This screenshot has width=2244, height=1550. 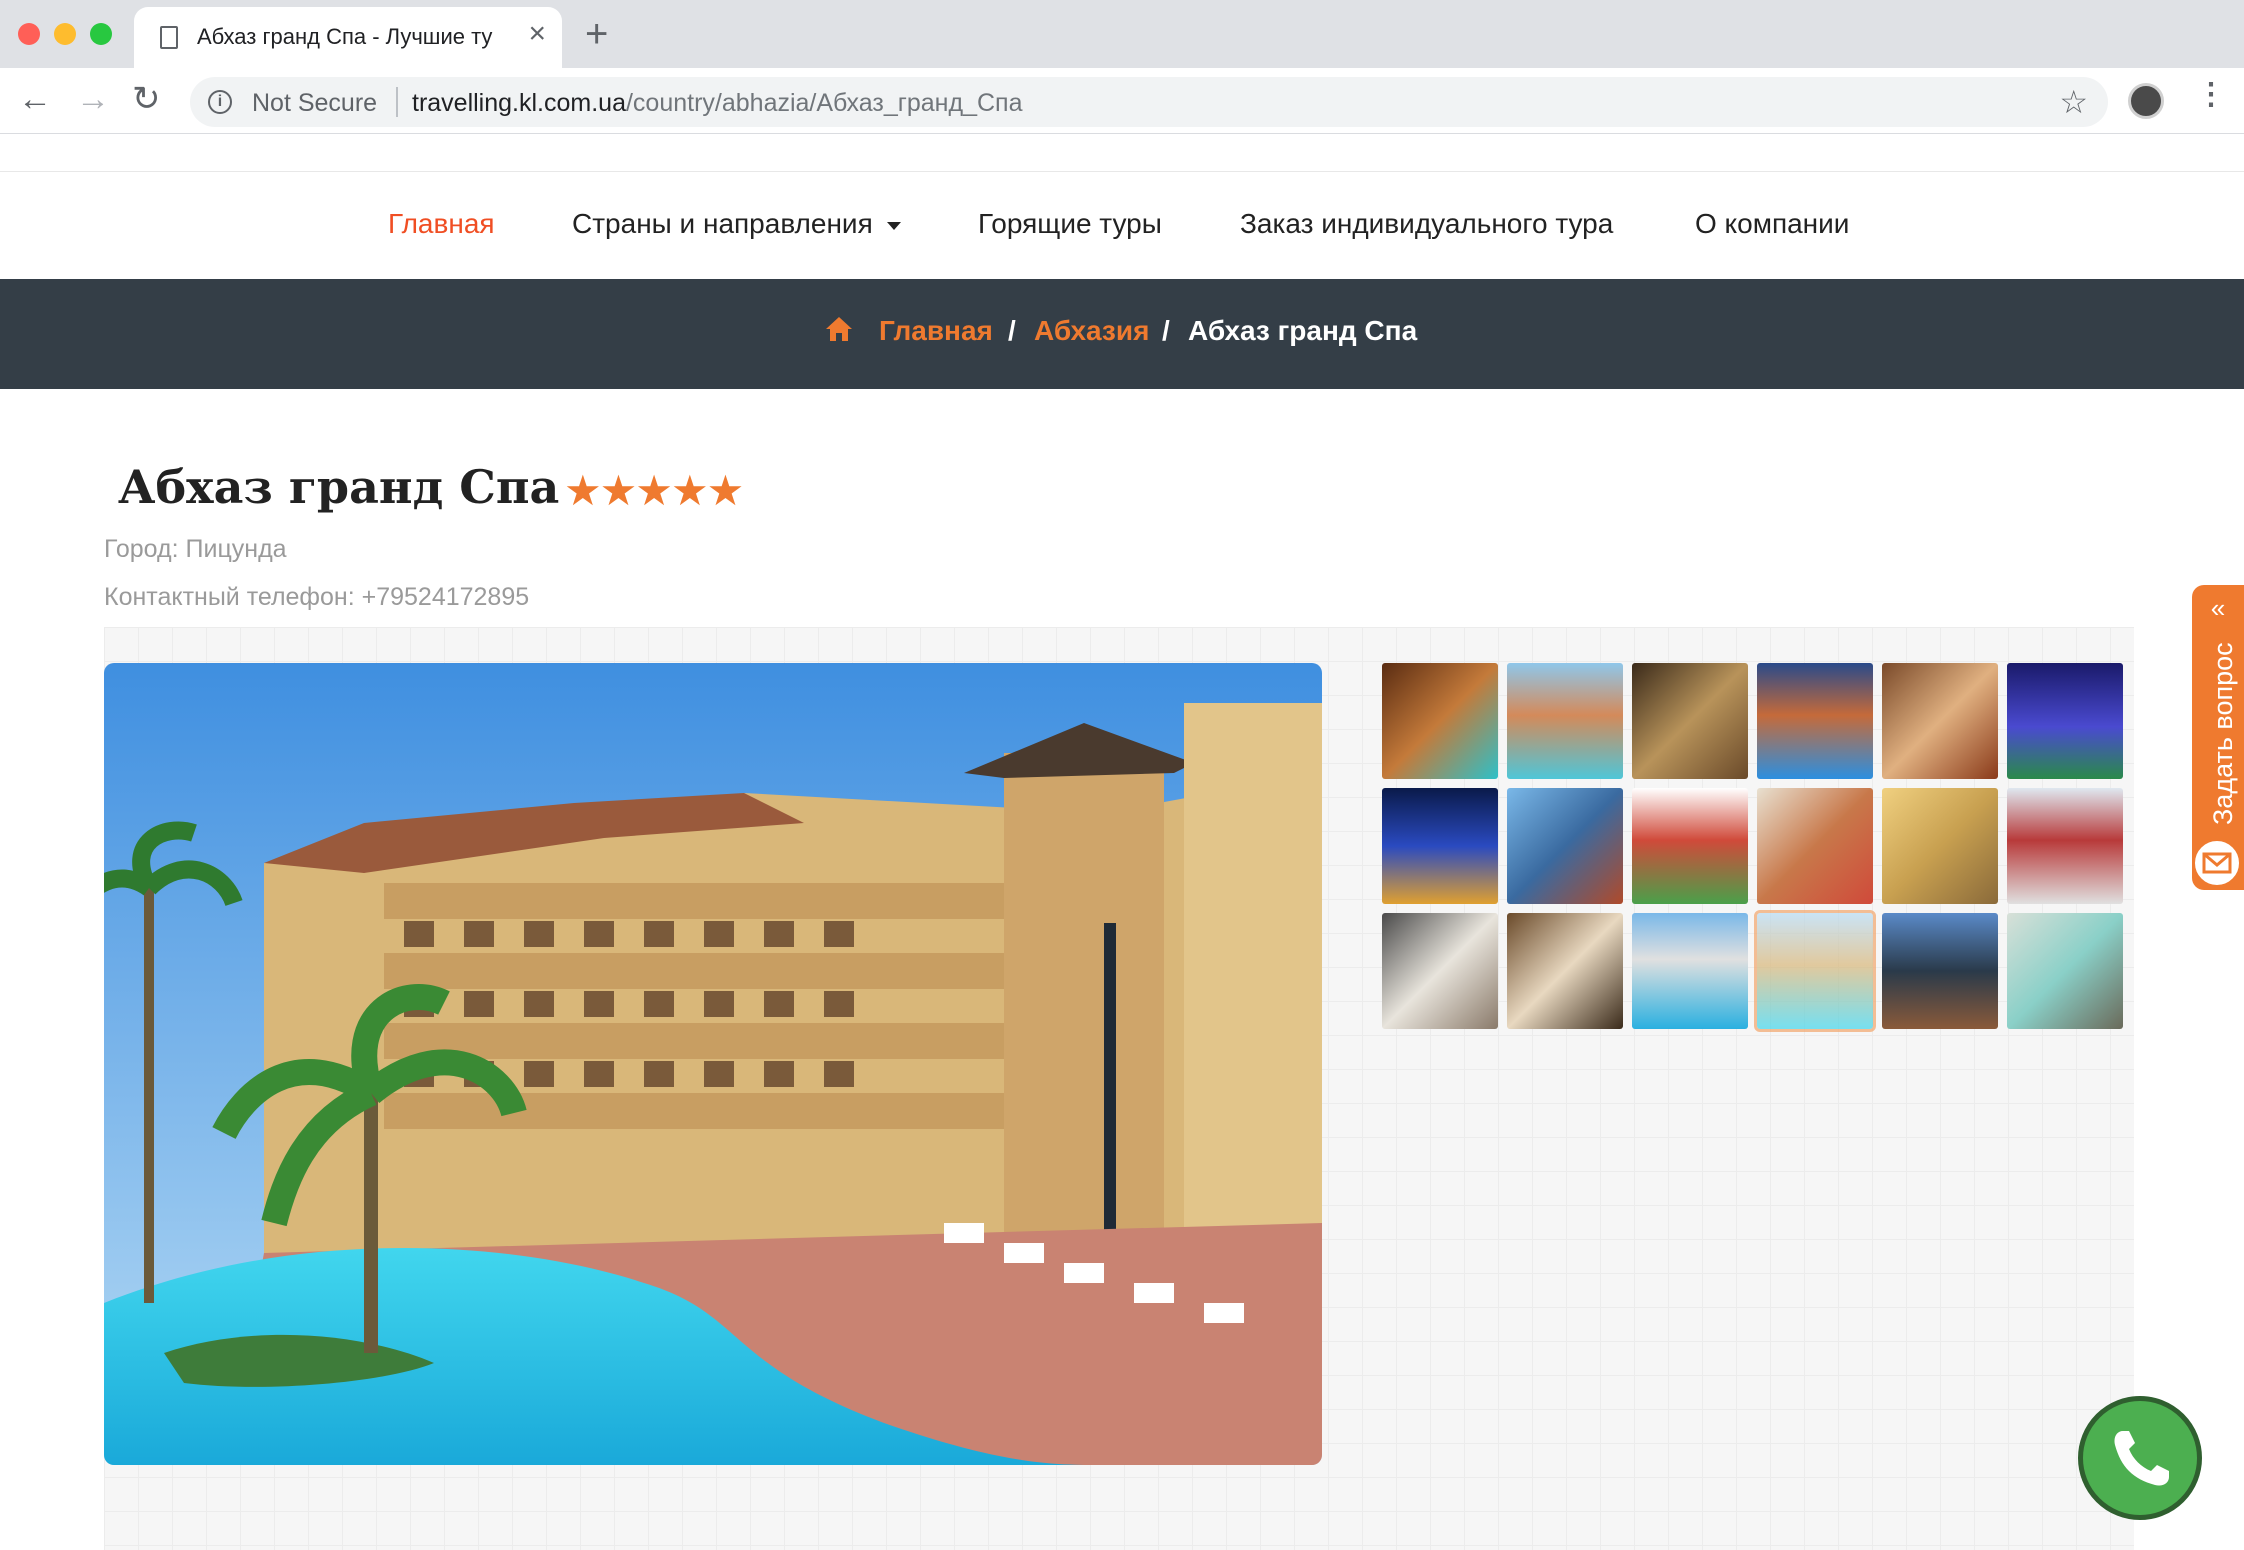 What do you see at coordinates (654, 490) in the screenshot?
I see `star-rating: ★★★★★` at bounding box center [654, 490].